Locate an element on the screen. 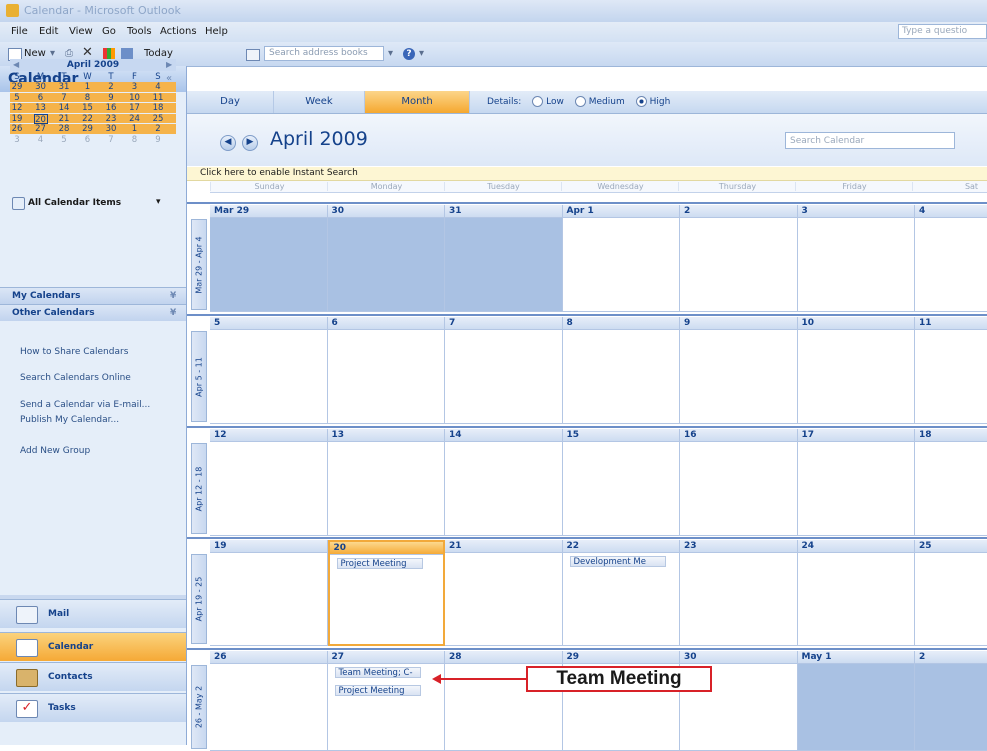  menu-tools: Tools is located at coordinates (139, 31).